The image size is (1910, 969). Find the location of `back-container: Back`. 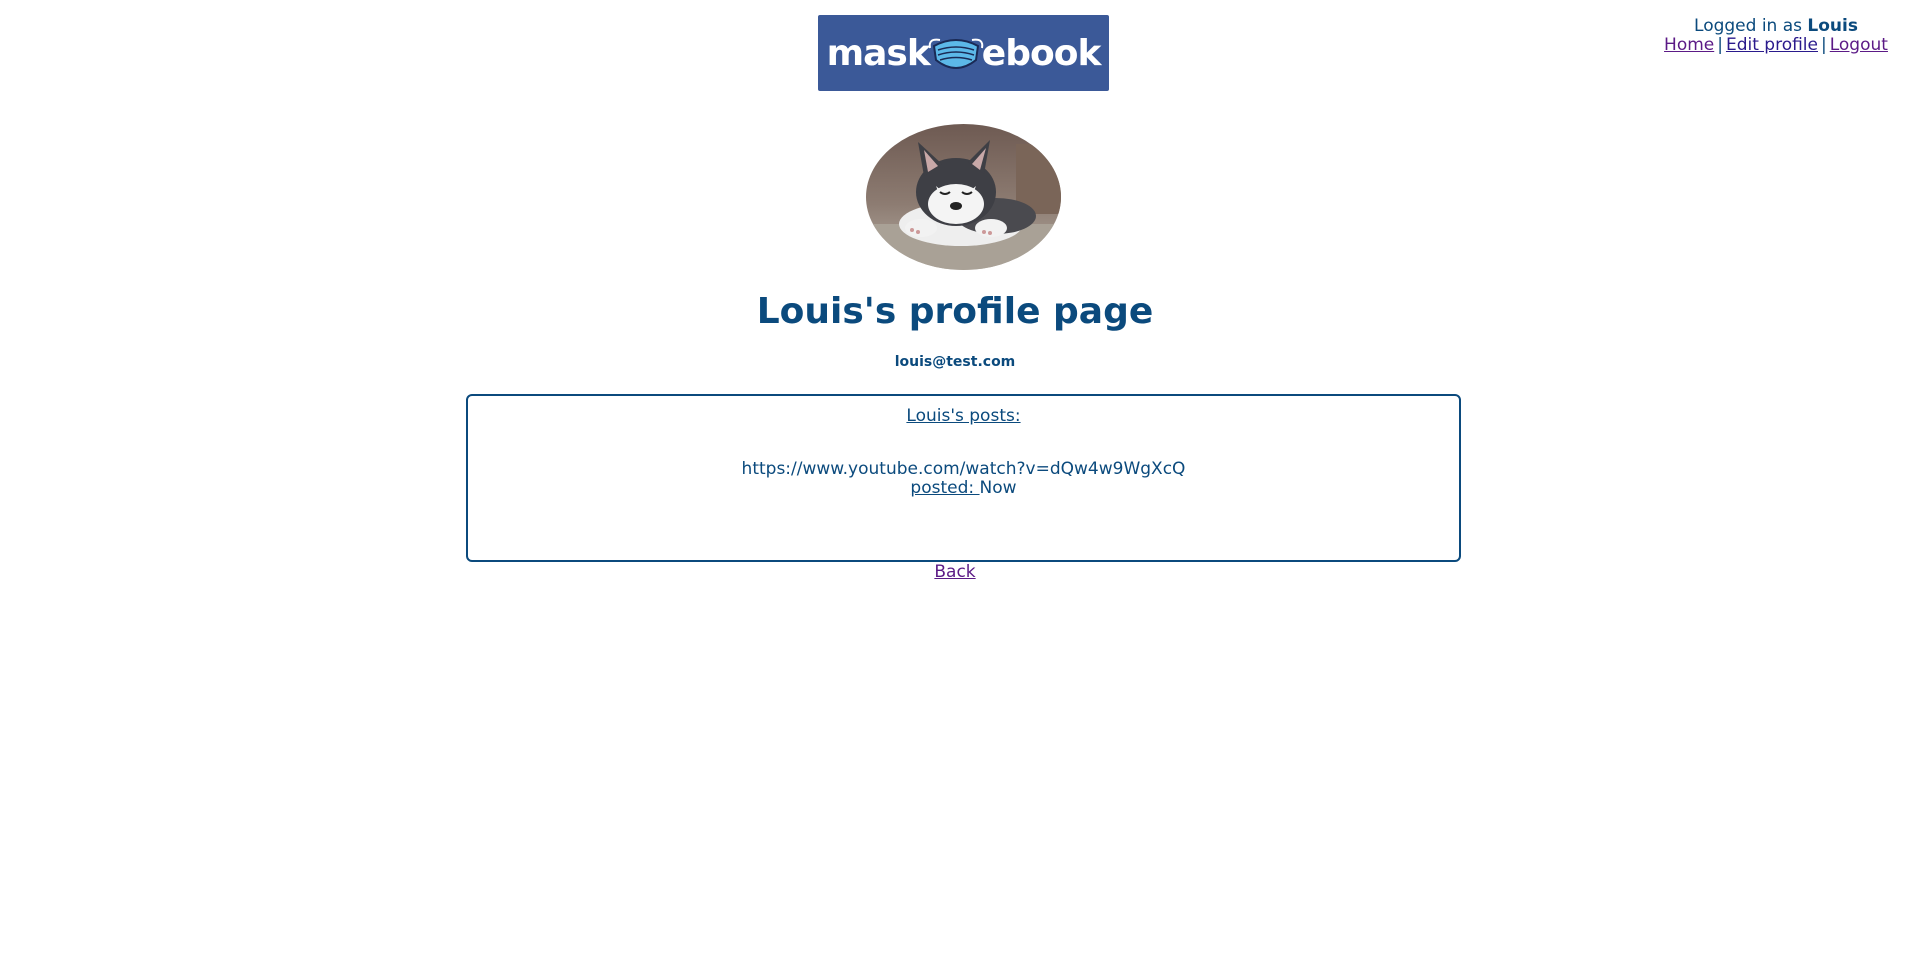

back-container: Back is located at coordinates (955, 572).